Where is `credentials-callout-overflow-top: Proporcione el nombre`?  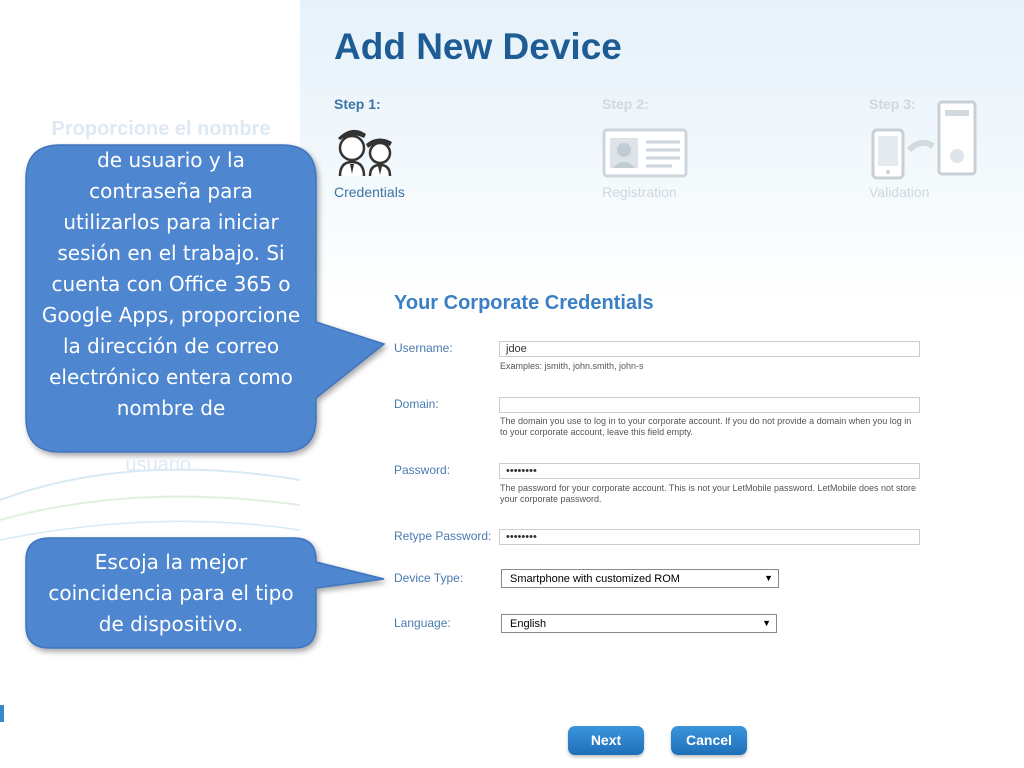
credentials-callout-overflow-top: Proporcione el nombre is located at coordinates (161, 129).